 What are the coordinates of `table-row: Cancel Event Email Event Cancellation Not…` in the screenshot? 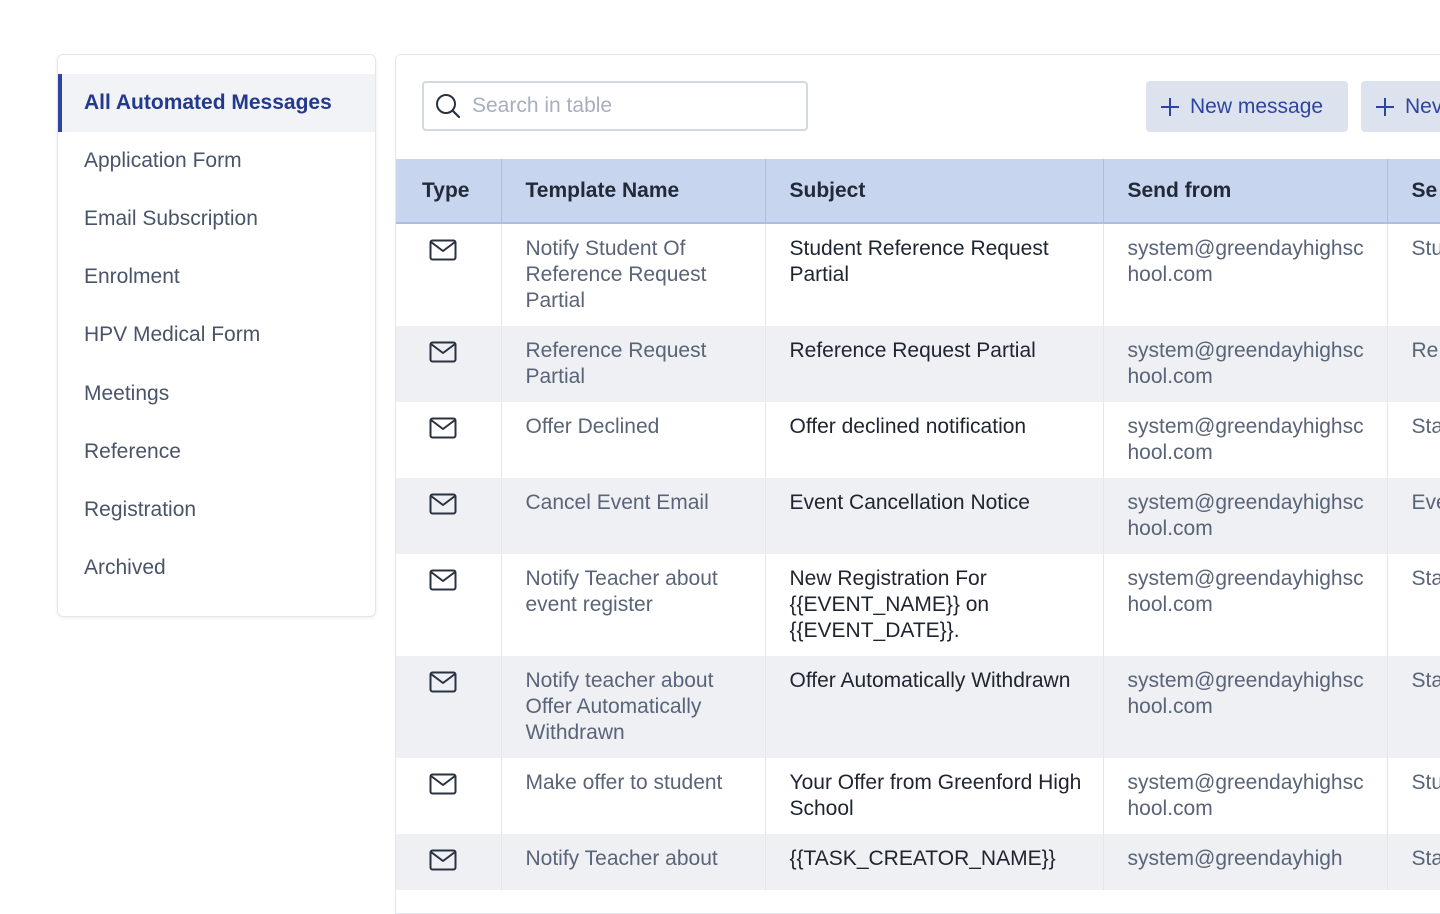 It's located at (918, 516).